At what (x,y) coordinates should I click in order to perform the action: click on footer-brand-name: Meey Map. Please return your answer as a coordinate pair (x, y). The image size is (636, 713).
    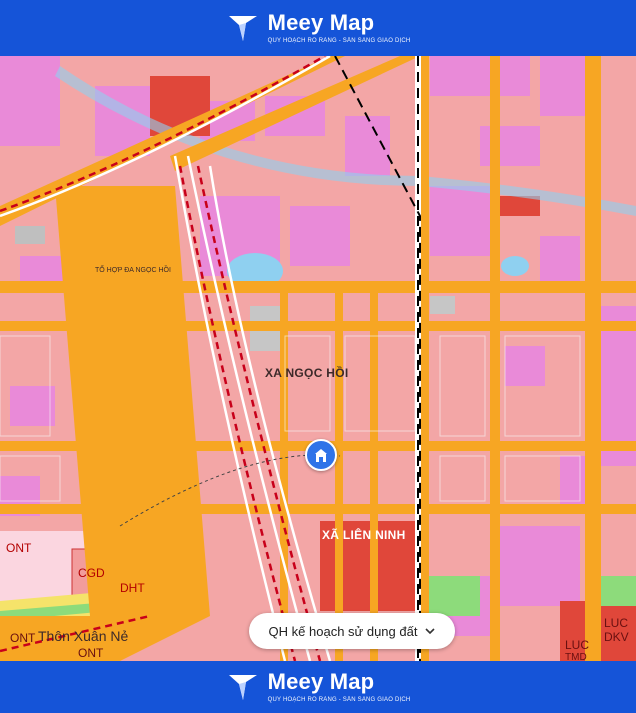
    Looking at the image, I should click on (321, 681).